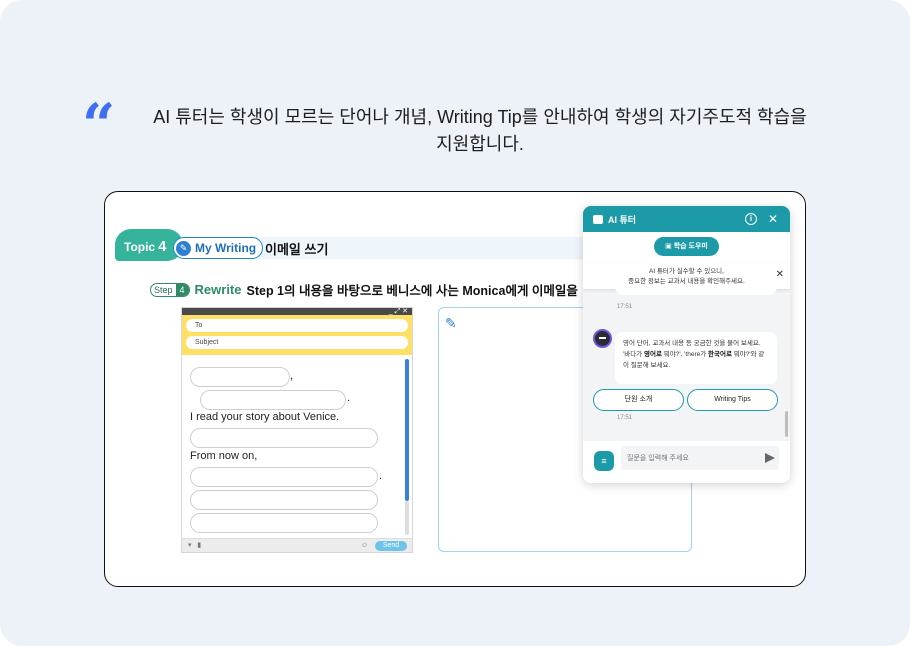 The height and width of the screenshot is (646, 910). Describe the element at coordinates (224, 456) in the screenshot. I see `email-line-from: From now on,` at that location.